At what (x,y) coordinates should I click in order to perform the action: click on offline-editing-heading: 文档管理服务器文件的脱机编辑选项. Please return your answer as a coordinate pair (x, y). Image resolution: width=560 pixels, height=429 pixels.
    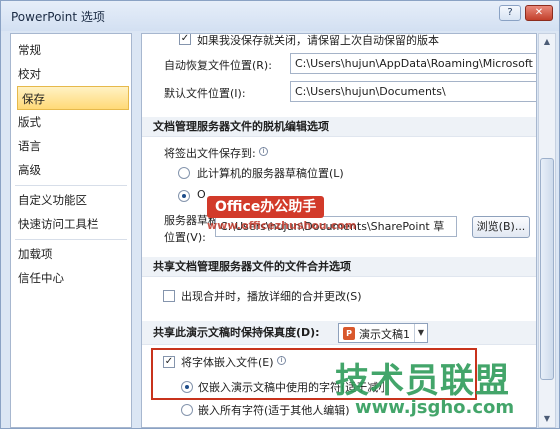
    Looking at the image, I should click on (339, 127).